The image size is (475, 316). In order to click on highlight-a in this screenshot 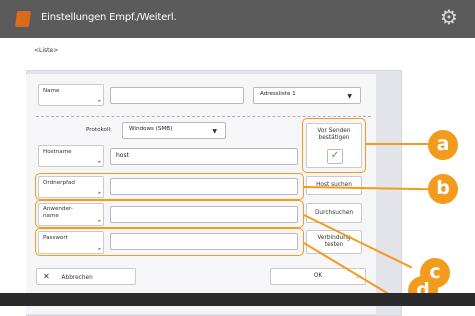, I will do `click(334, 145)`.